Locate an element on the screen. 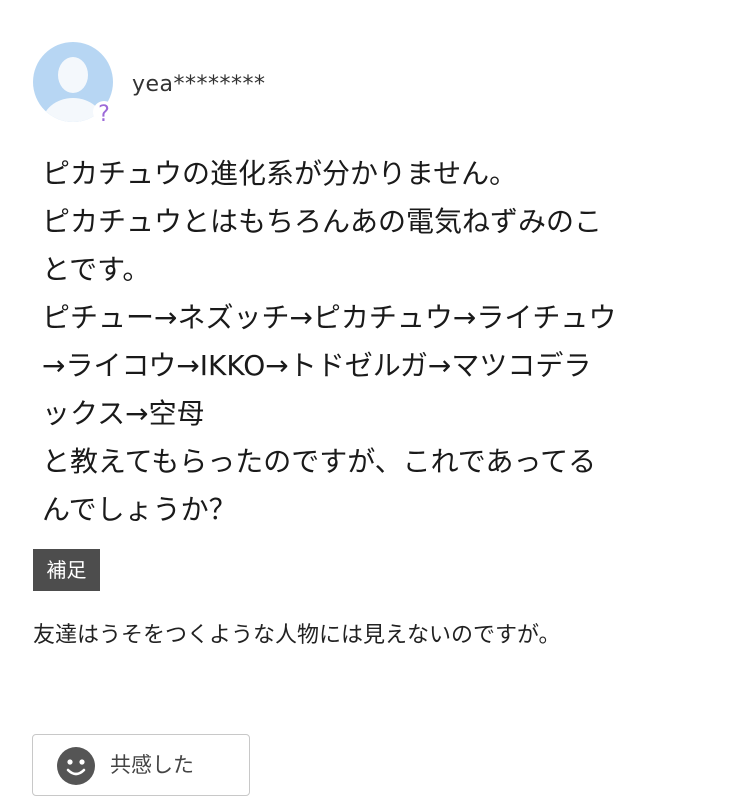  question-line: →ライコウ→IKKO→トドゼルガ→マツコデラ is located at coordinates (317, 365).